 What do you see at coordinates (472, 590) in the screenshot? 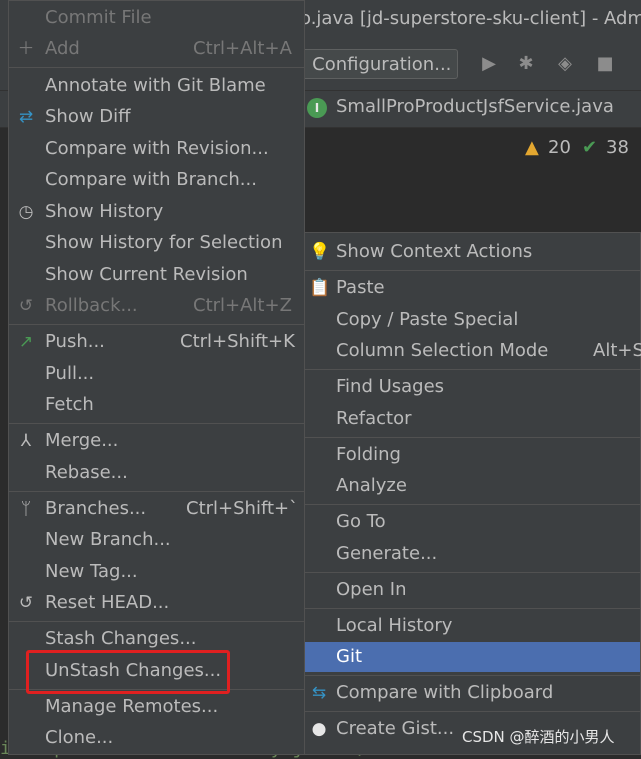
I see `menu-item-open-in: Open In` at bounding box center [472, 590].